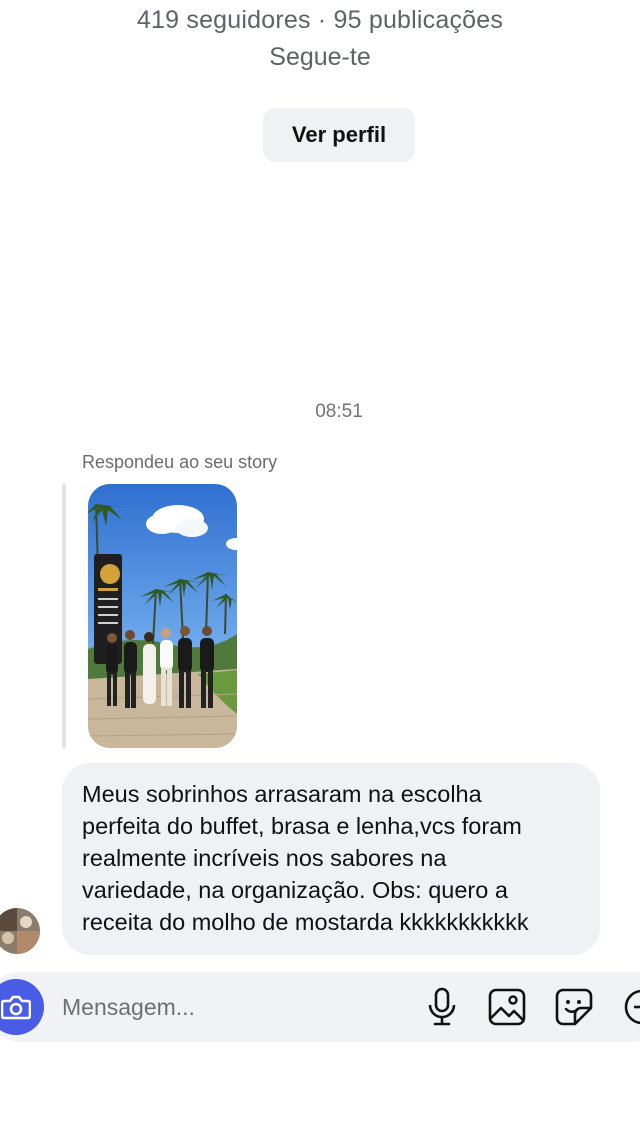  What do you see at coordinates (180, 462) in the screenshot?
I see `story-reply-caption: Respondeu ao seu story` at bounding box center [180, 462].